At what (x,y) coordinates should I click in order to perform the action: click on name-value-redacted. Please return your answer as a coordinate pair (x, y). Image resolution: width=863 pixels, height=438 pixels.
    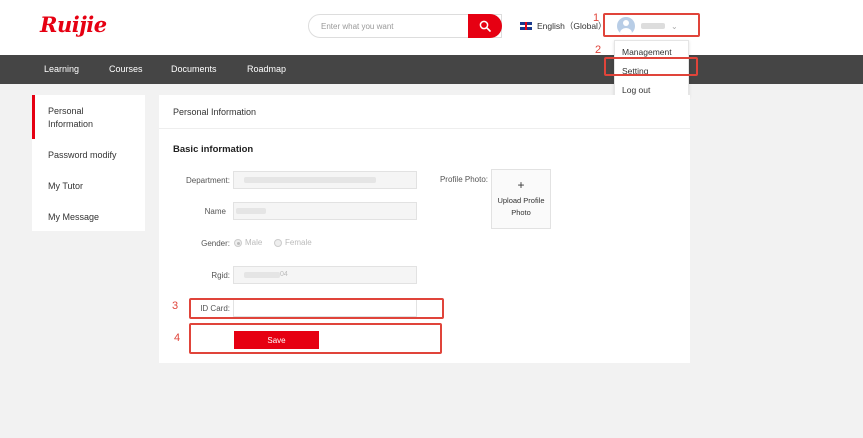
    Looking at the image, I should click on (251, 211).